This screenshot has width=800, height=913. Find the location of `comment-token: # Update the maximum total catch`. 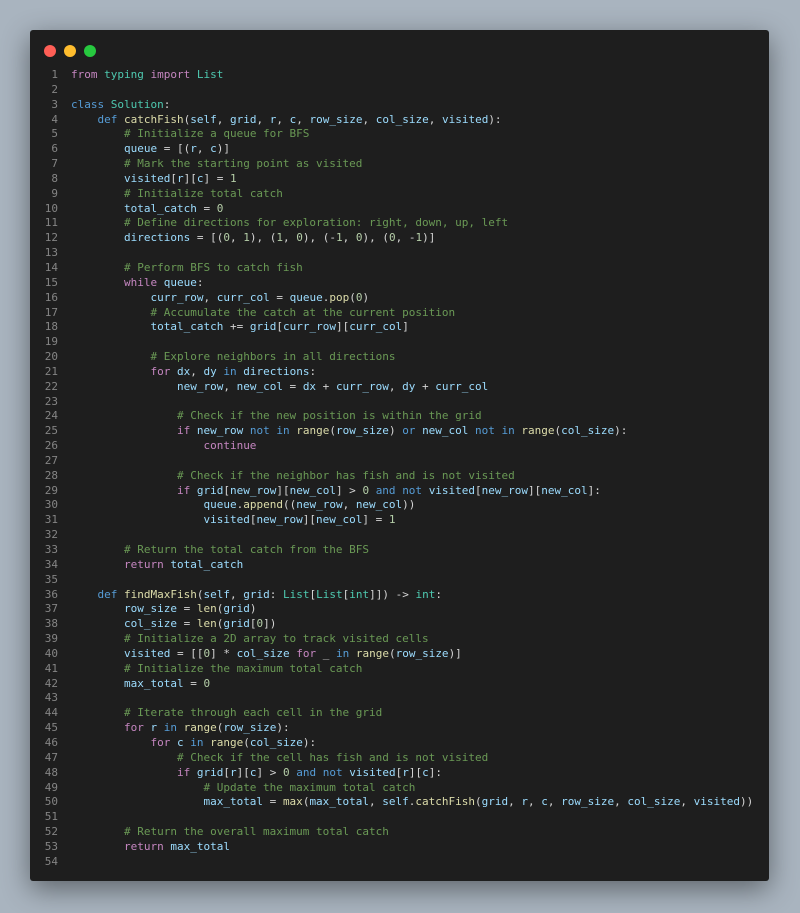

comment-token: # Update the maximum total catch is located at coordinates (309, 787).